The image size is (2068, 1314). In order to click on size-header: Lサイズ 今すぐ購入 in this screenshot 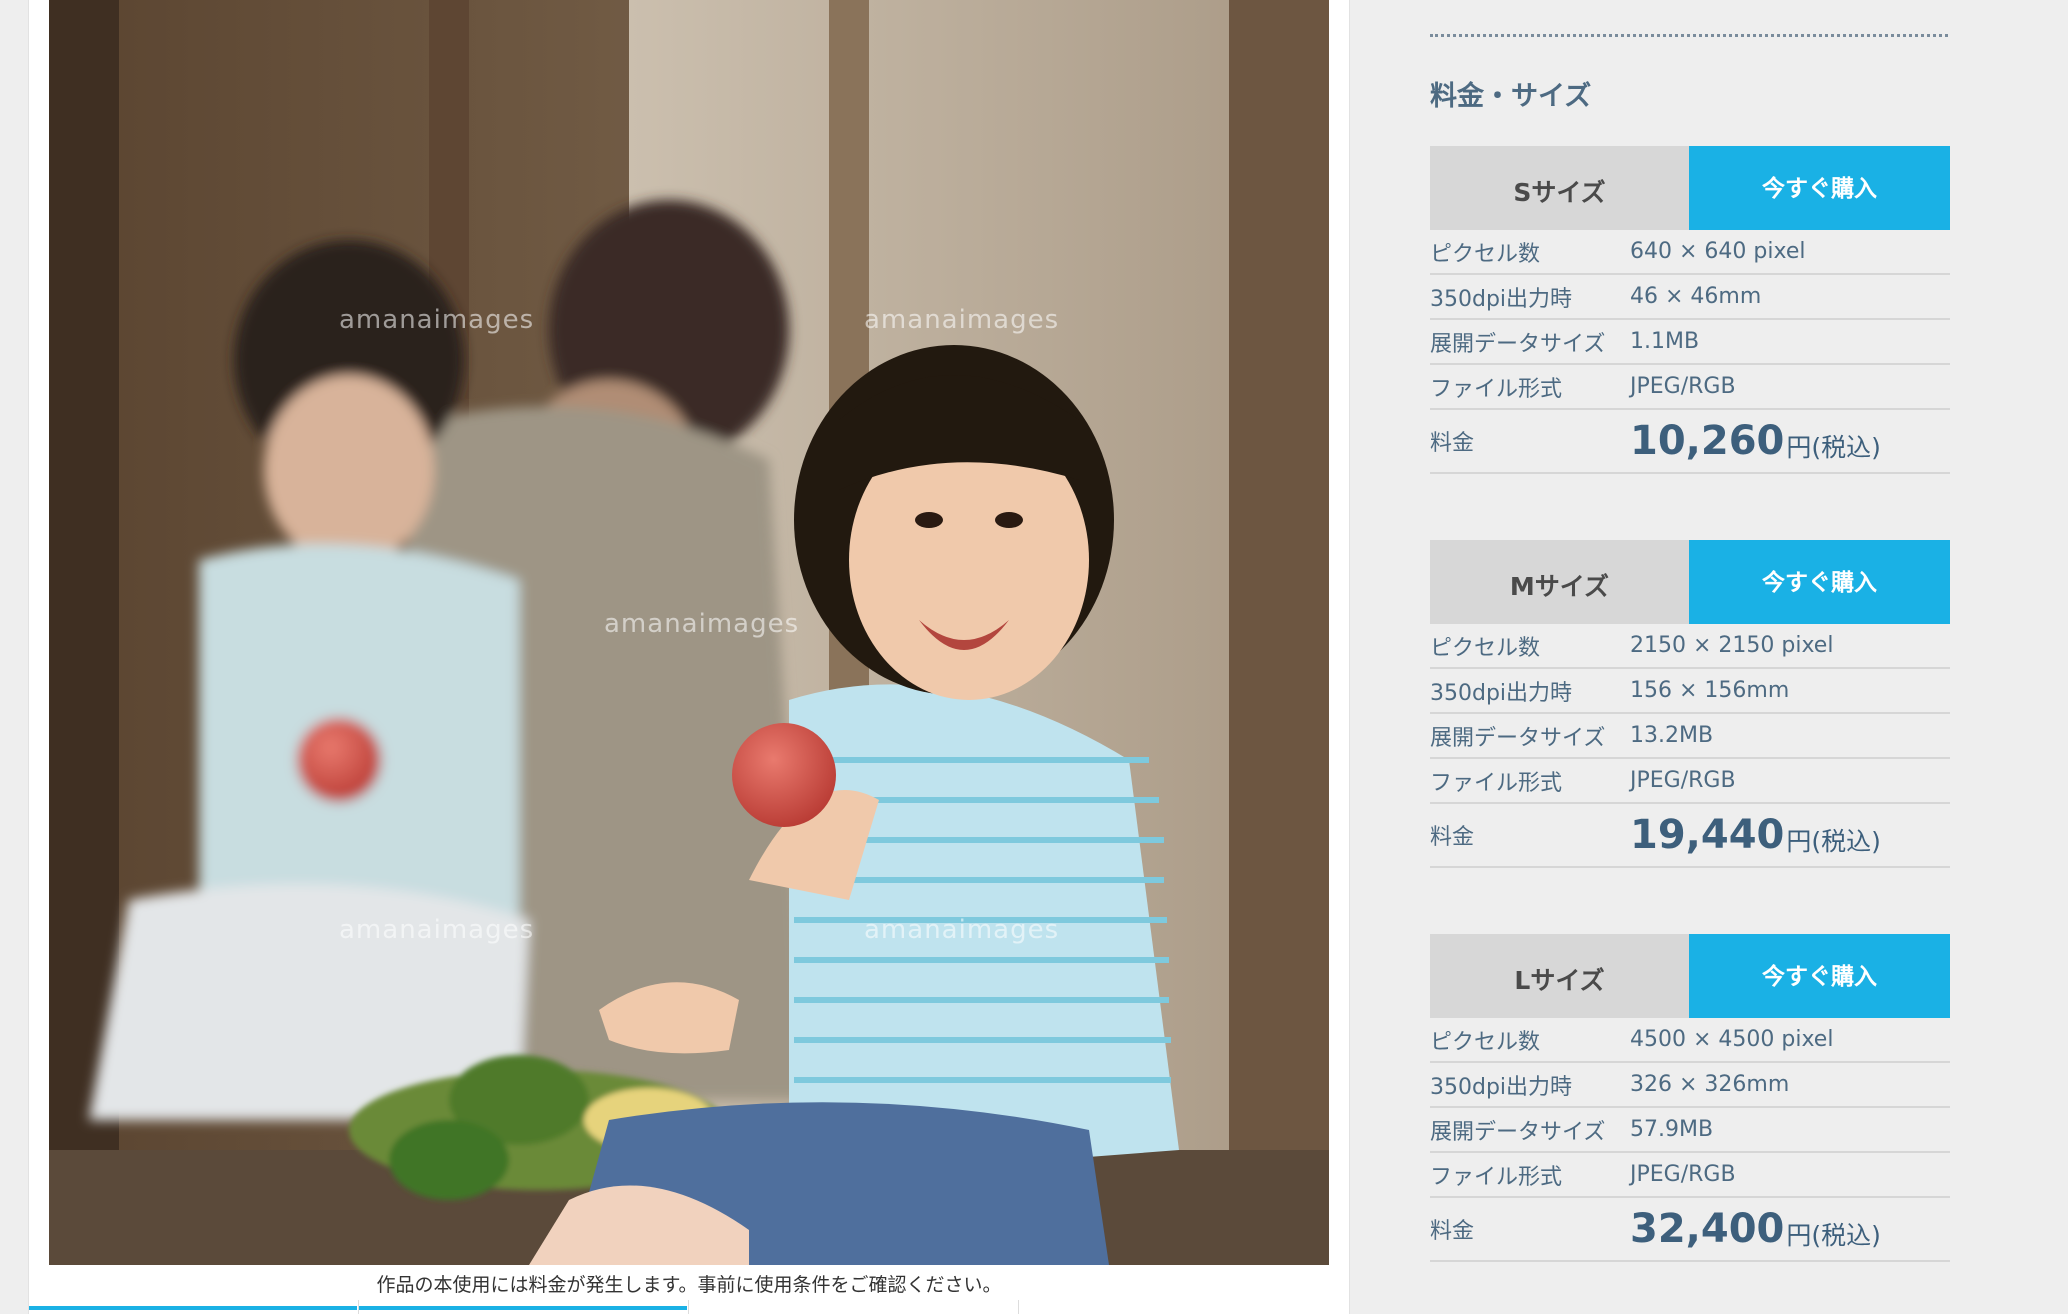, I will do `click(1690, 976)`.